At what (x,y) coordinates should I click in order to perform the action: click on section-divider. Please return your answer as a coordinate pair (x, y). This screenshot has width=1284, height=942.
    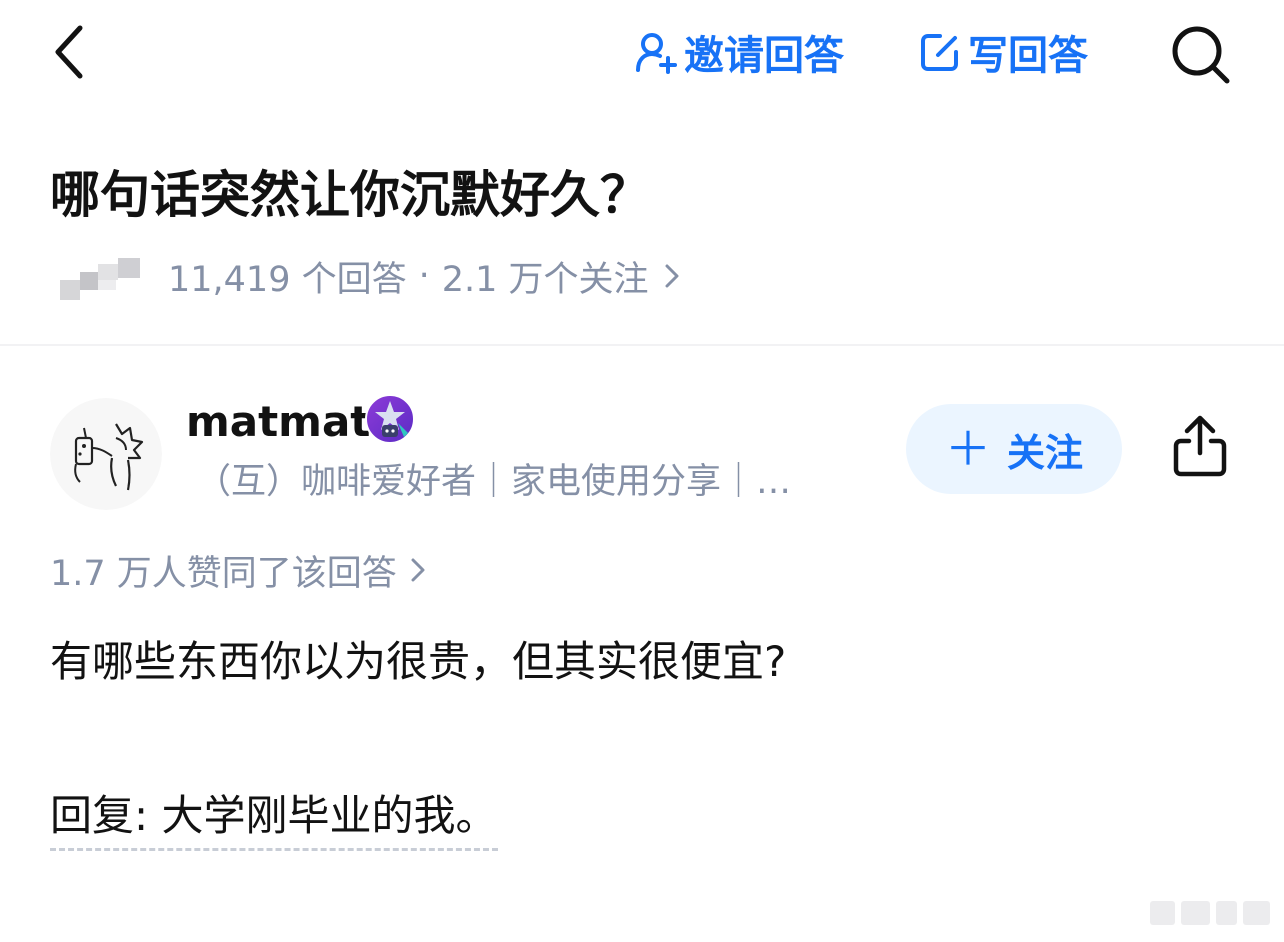
    Looking at the image, I should click on (642, 345).